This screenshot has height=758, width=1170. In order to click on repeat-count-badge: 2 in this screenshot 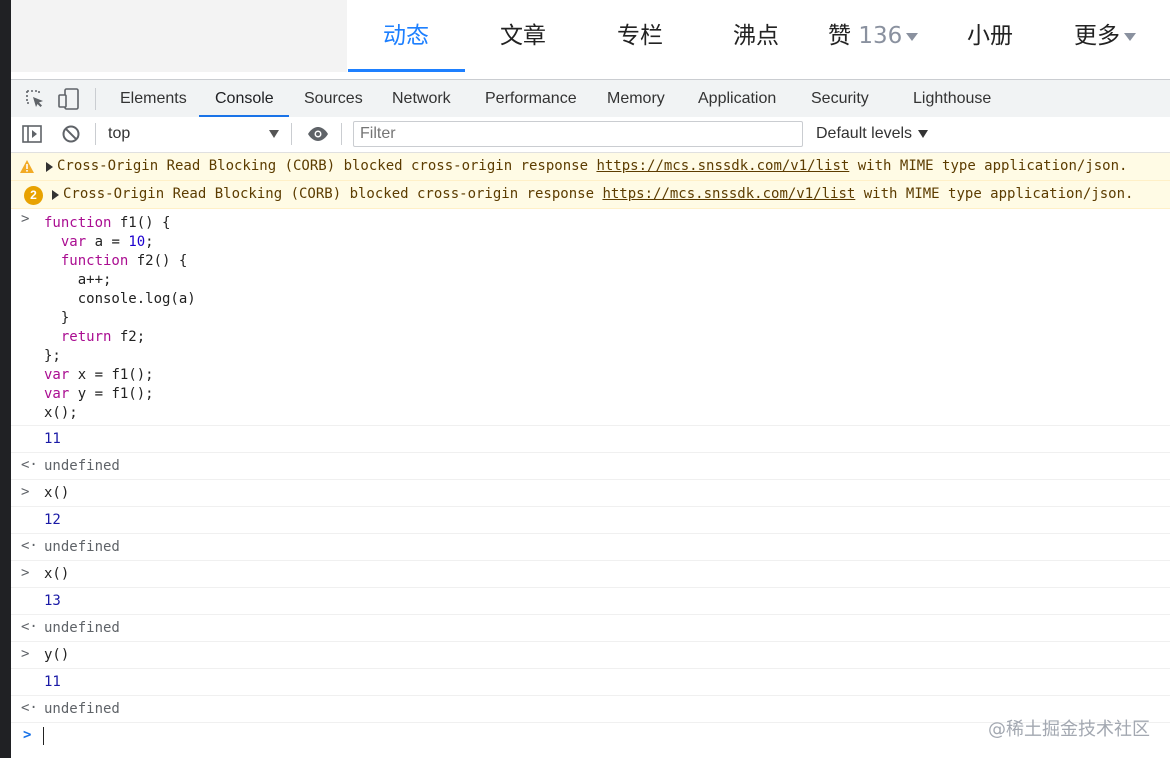, I will do `click(33, 195)`.